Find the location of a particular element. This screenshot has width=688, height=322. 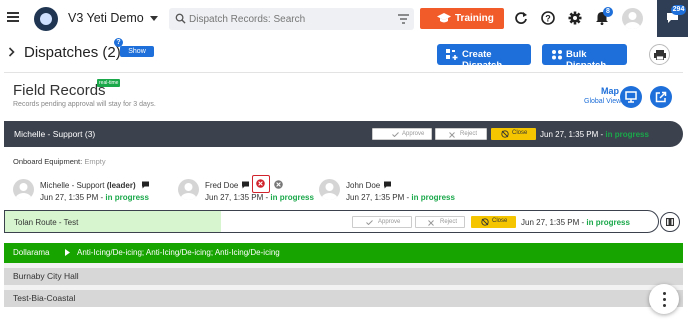

create-dispatch-button: Create Dispatch is located at coordinates (484, 57).